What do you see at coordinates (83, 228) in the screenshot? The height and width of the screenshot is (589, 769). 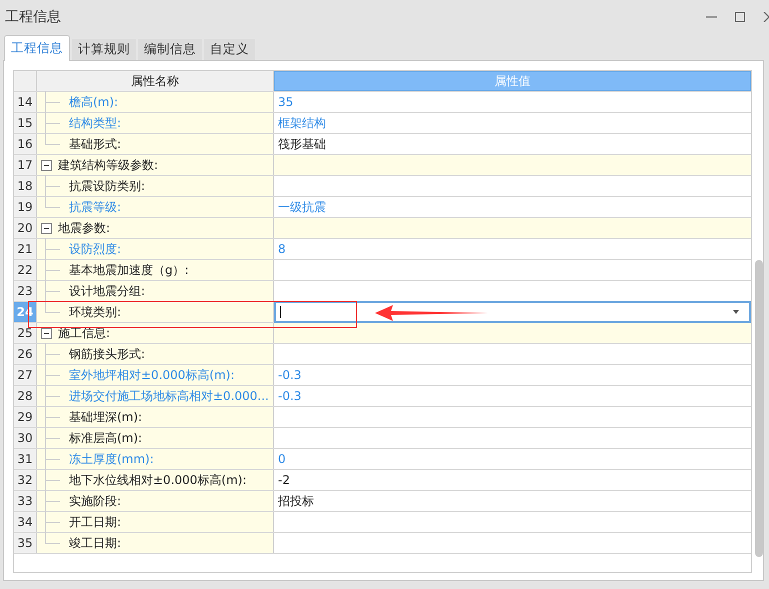 I see `group-label: 地震参数:` at bounding box center [83, 228].